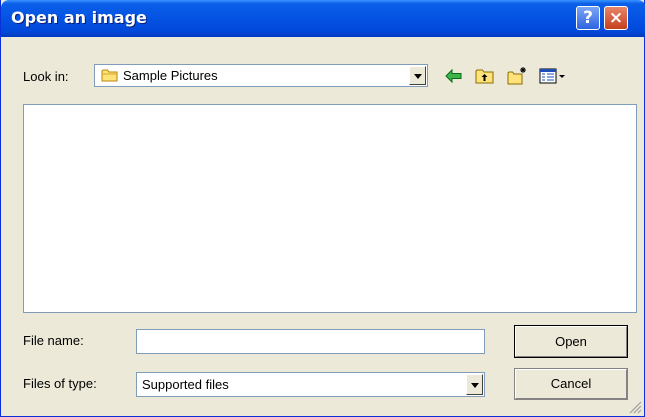  Describe the element at coordinates (323, 18) in the screenshot. I see `title-bar: Open an image ? ×` at that location.